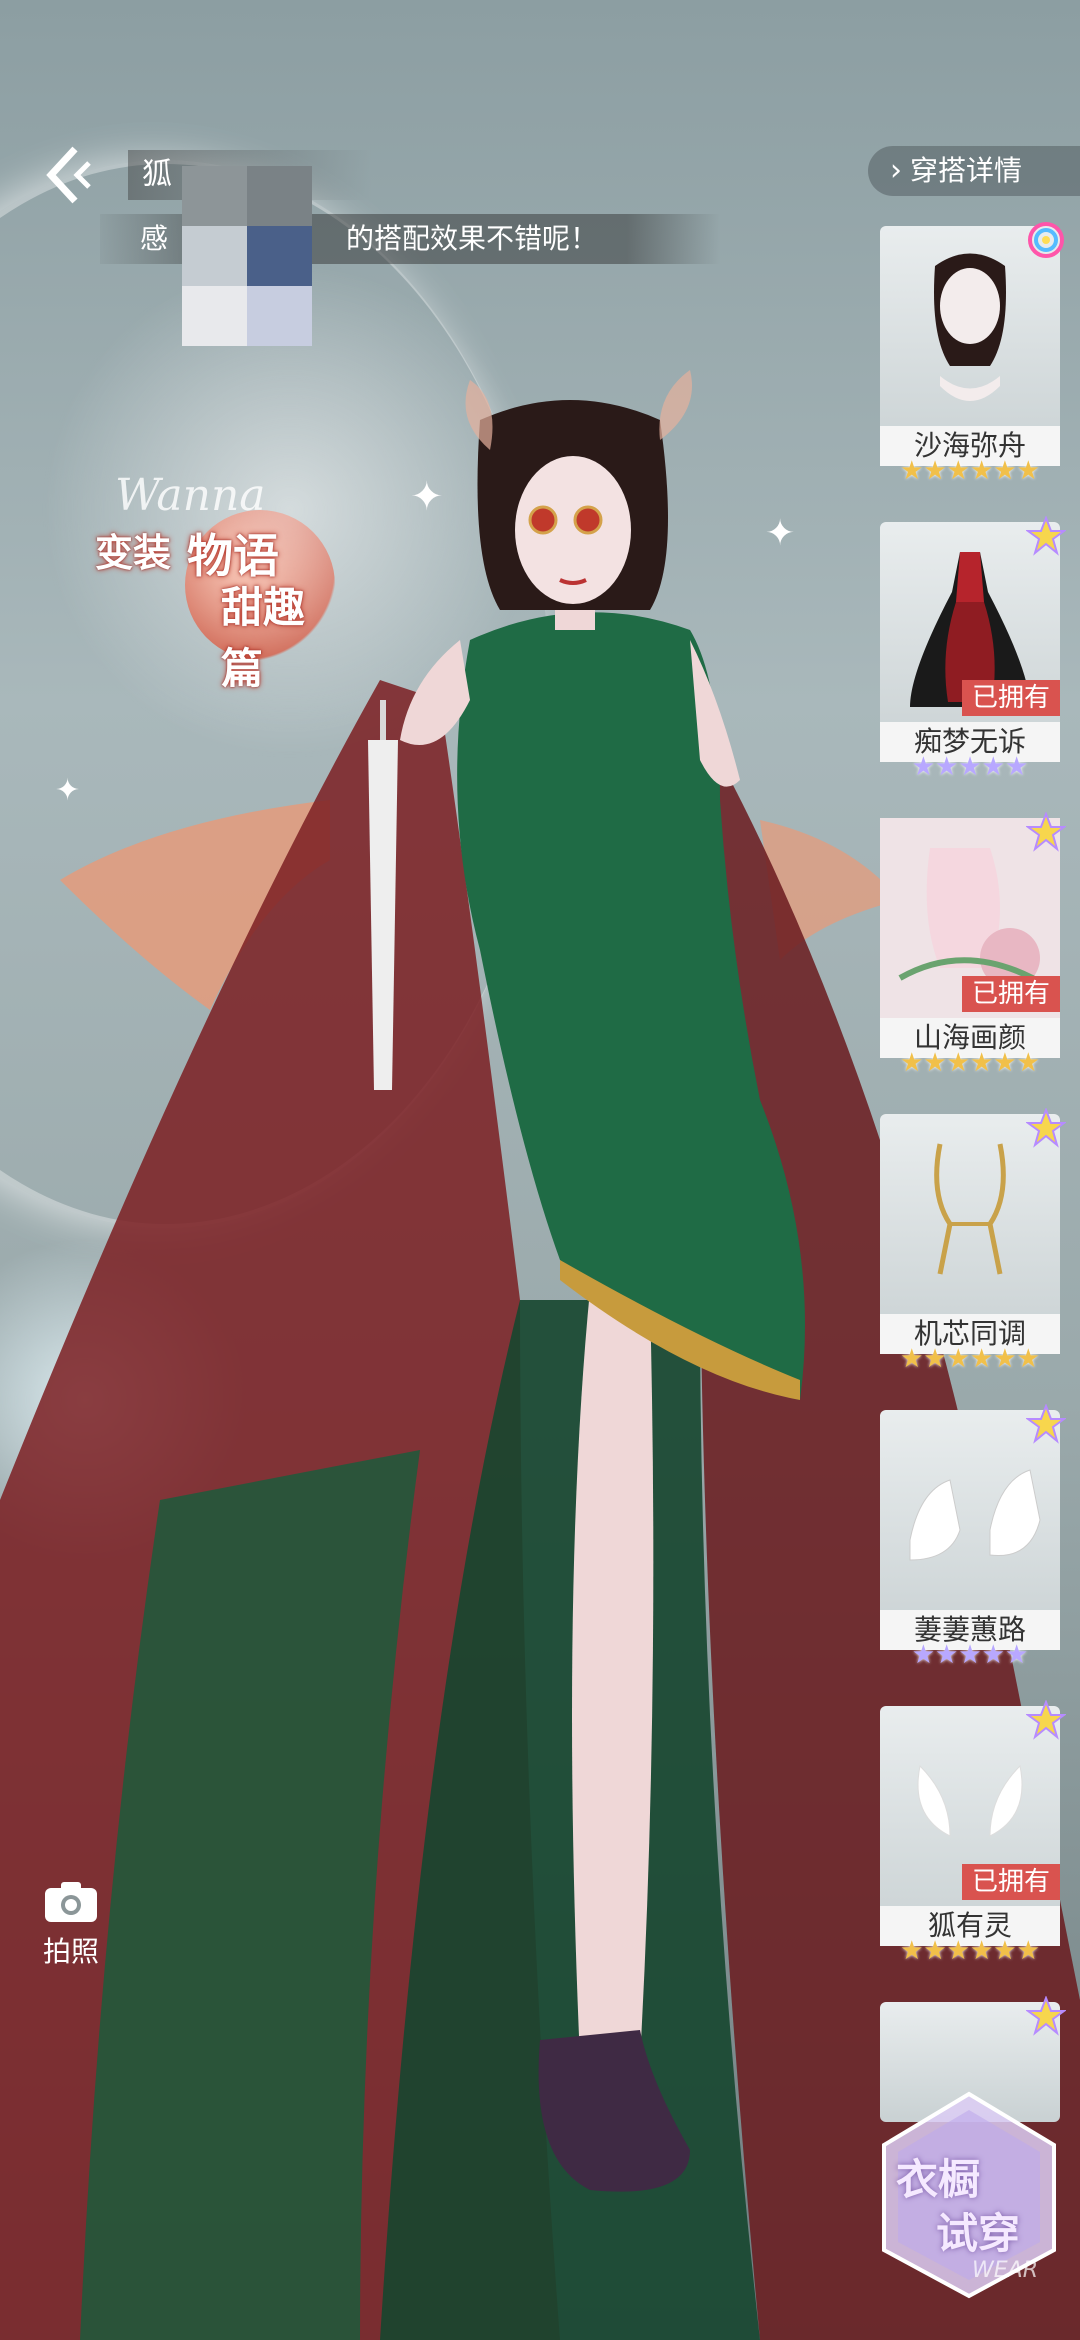 This screenshot has height=2340, width=1080. Describe the element at coordinates (1046, 240) in the screenshot. I see `rainbow-badge-icon` at that location.